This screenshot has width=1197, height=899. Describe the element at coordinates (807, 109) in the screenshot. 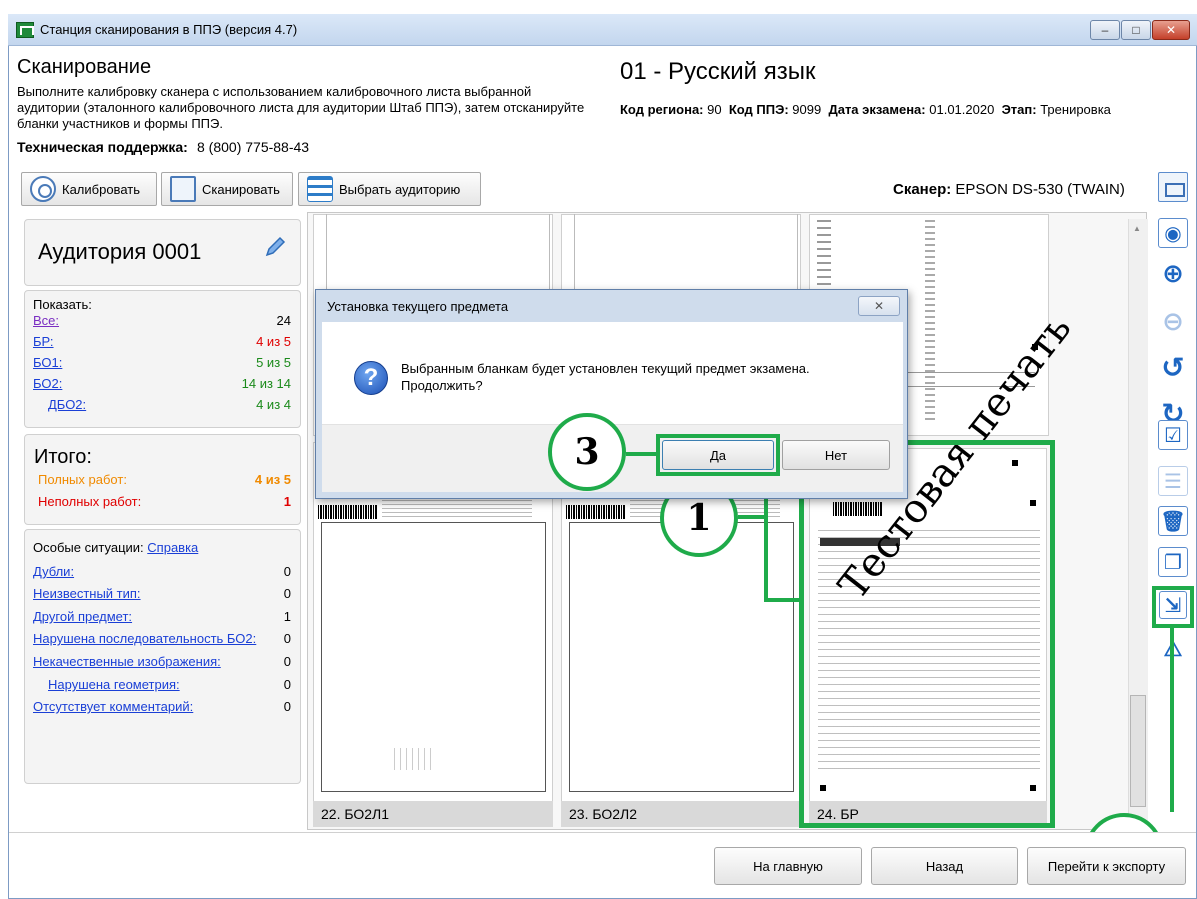

I see `ppe-value: 9099` at that location.